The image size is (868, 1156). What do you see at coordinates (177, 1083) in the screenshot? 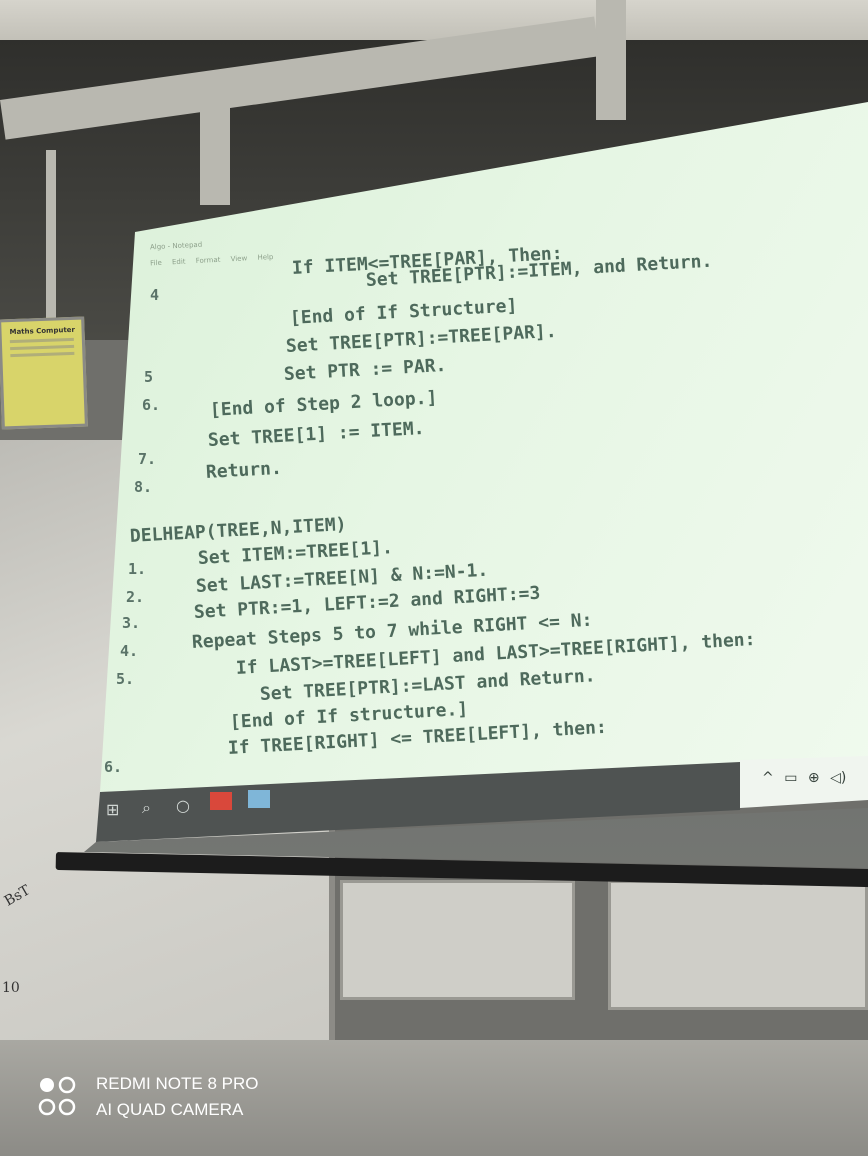
I see `watermark-model: REDMI NOTE 8 PRO` at bounding box center [177, 1083].